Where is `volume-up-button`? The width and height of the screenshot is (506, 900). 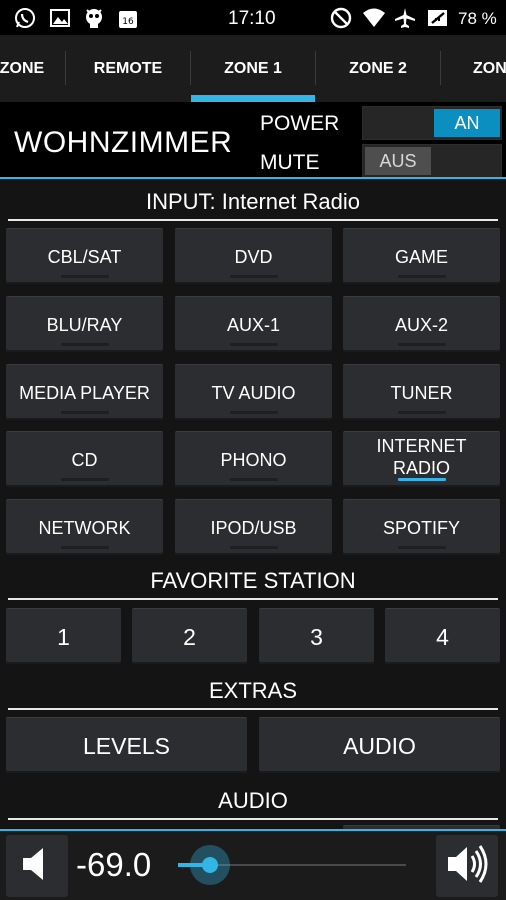 volume-up-button is located at coordinates (467, 866).